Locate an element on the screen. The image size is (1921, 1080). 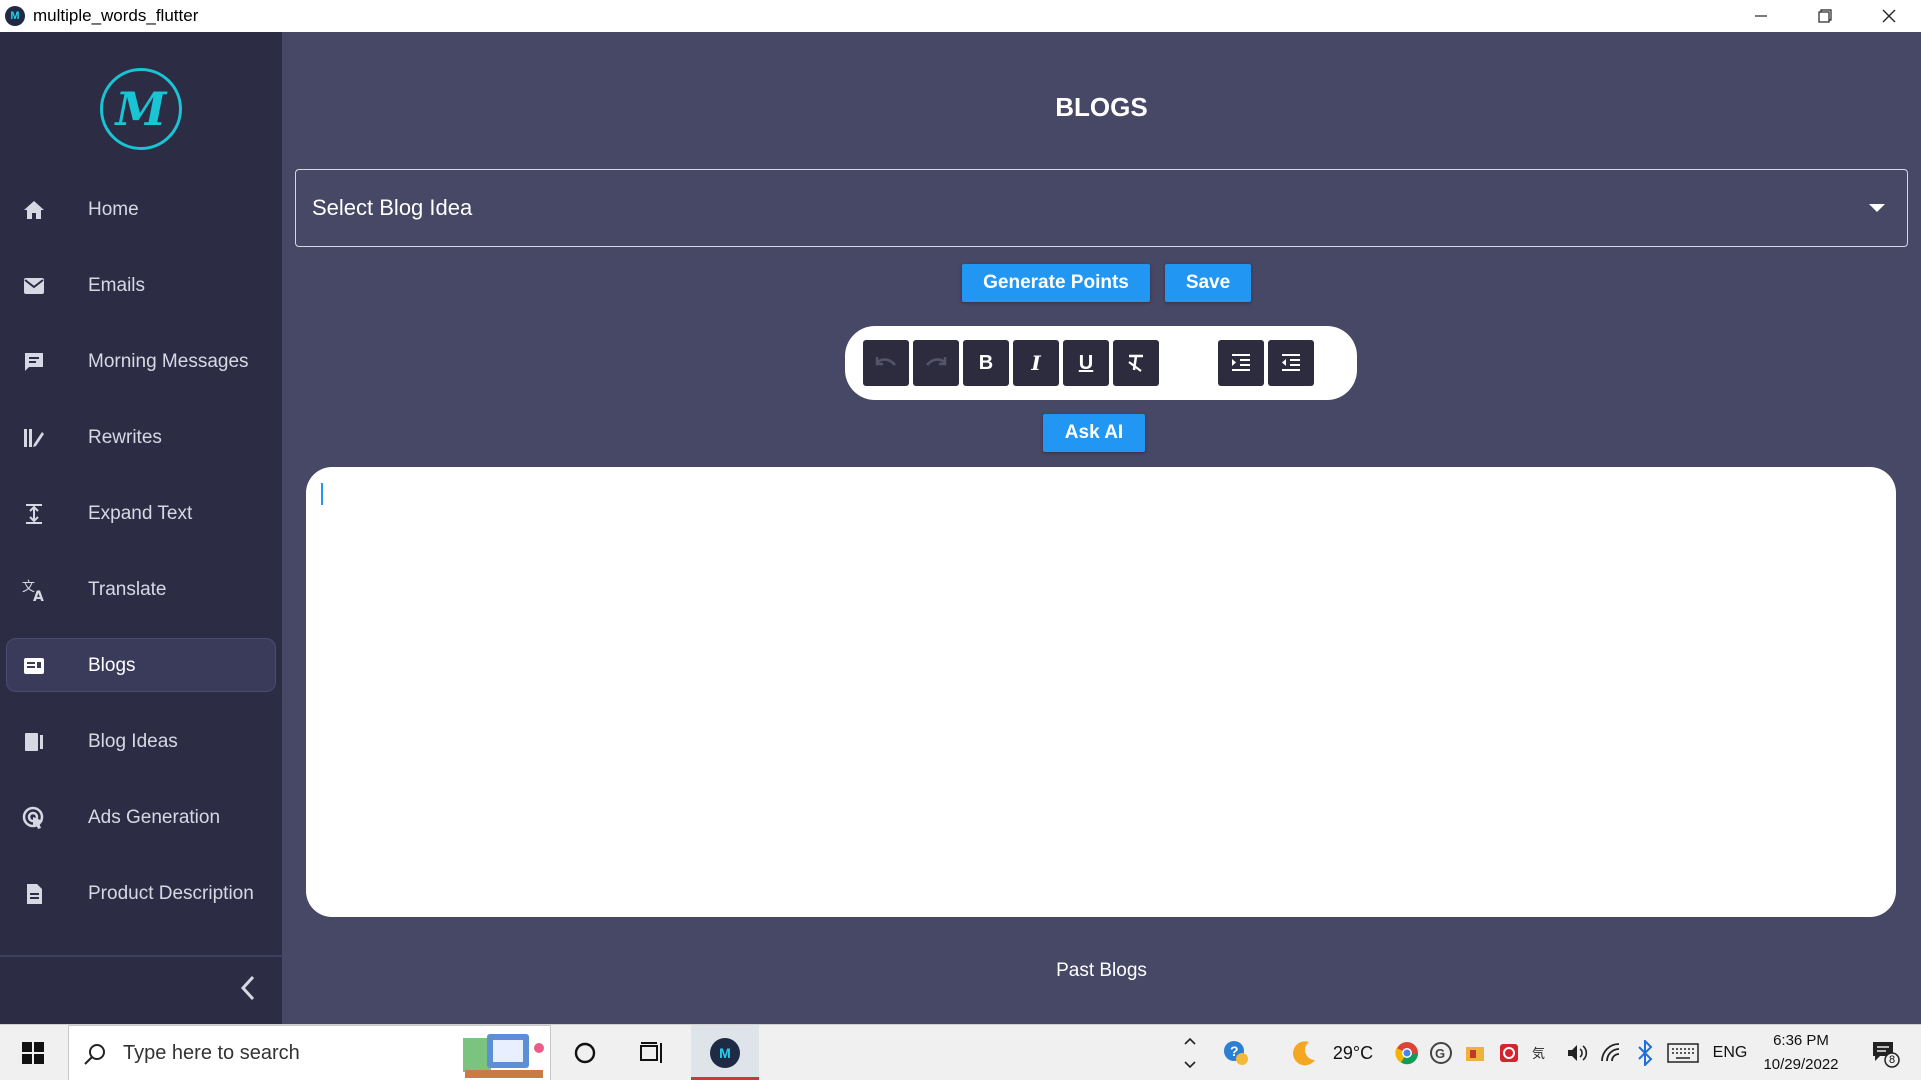
grammar-icon: G is located at coordinates (1441, 1053).